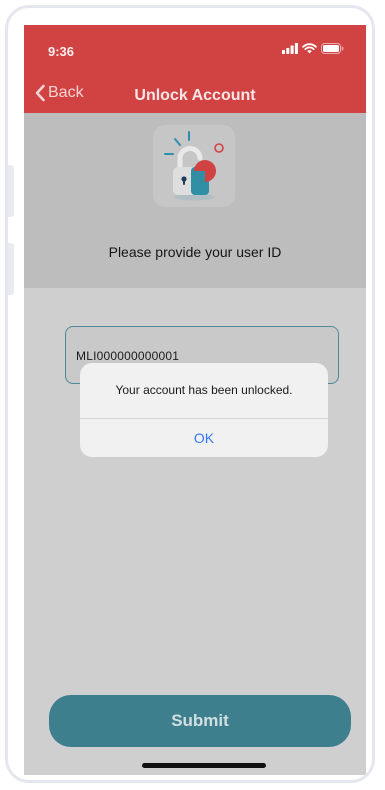  What do you see at coordinates (195, 95) in the screenshot?
I see `page-title: Unlock Account` at bounding box center [195, 95].